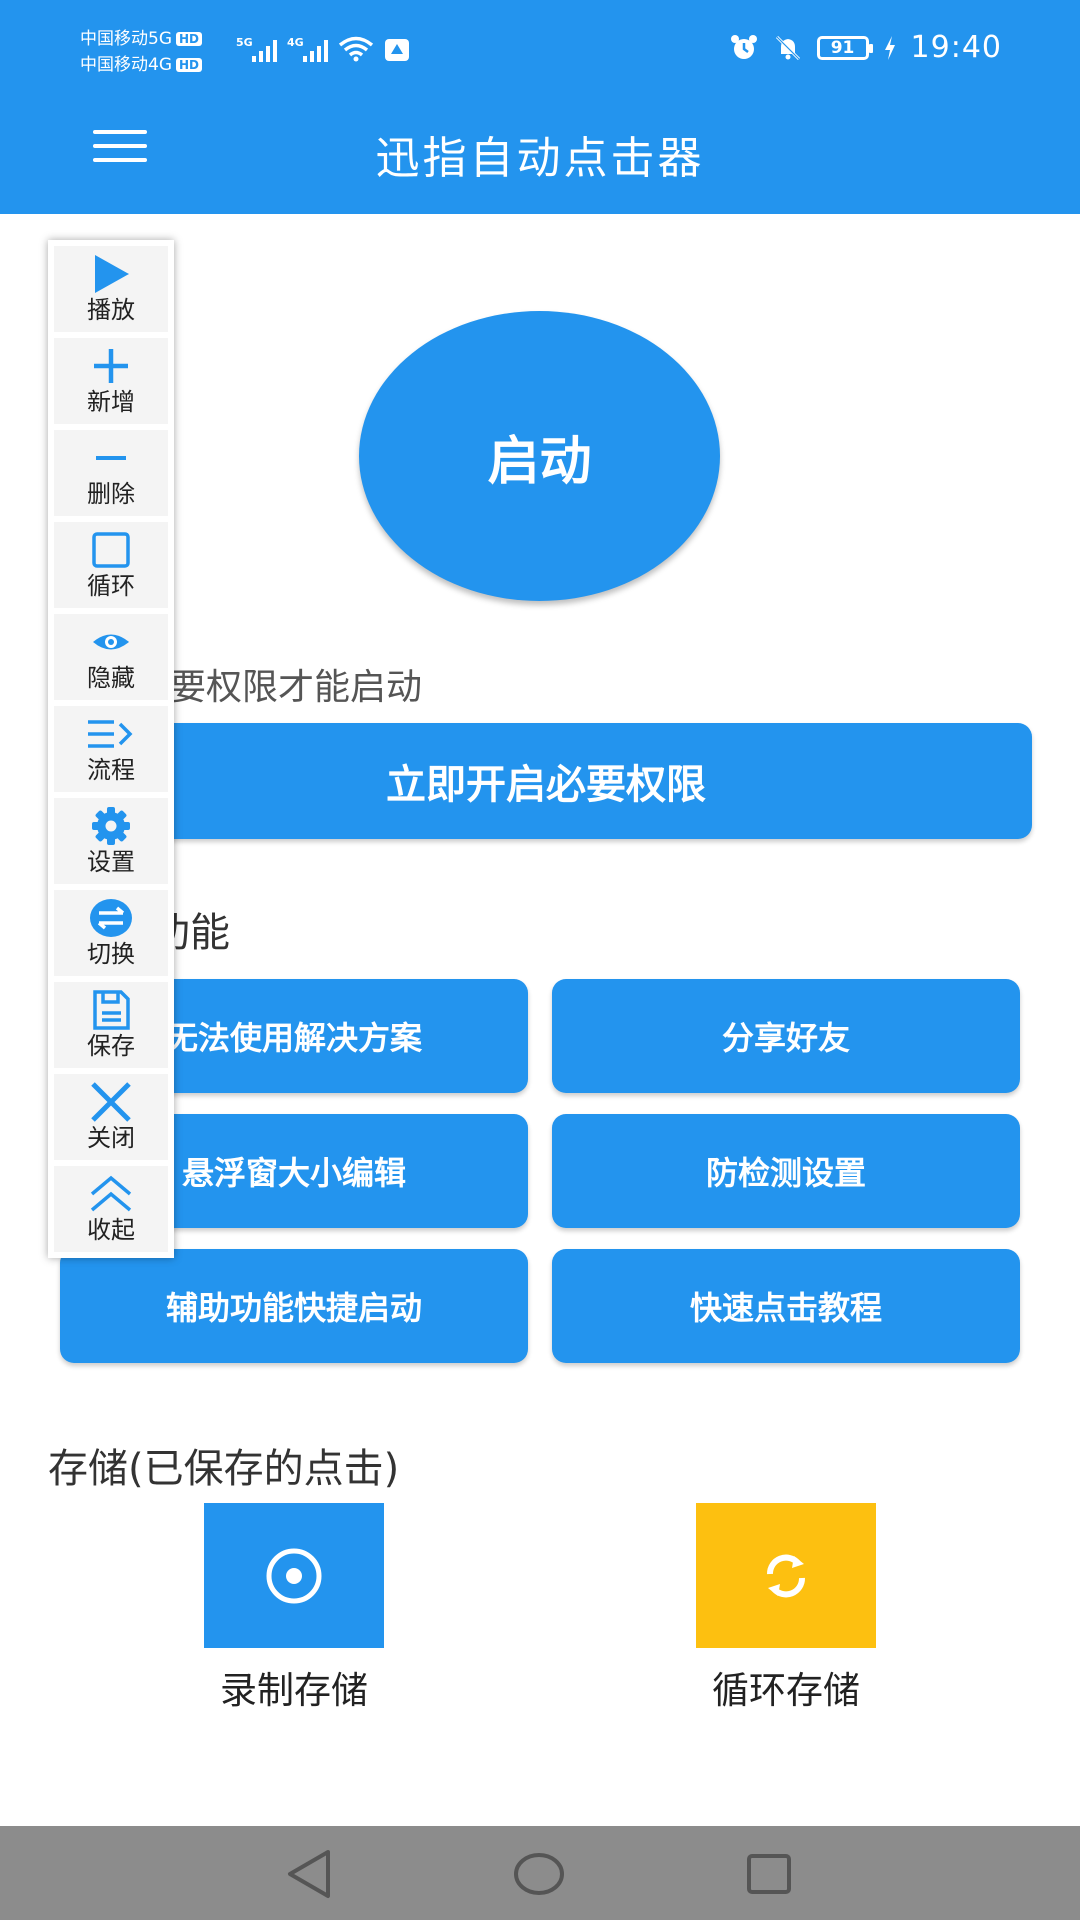  I want to click on toolbar-collapse: 收起, so click(111, 1209).